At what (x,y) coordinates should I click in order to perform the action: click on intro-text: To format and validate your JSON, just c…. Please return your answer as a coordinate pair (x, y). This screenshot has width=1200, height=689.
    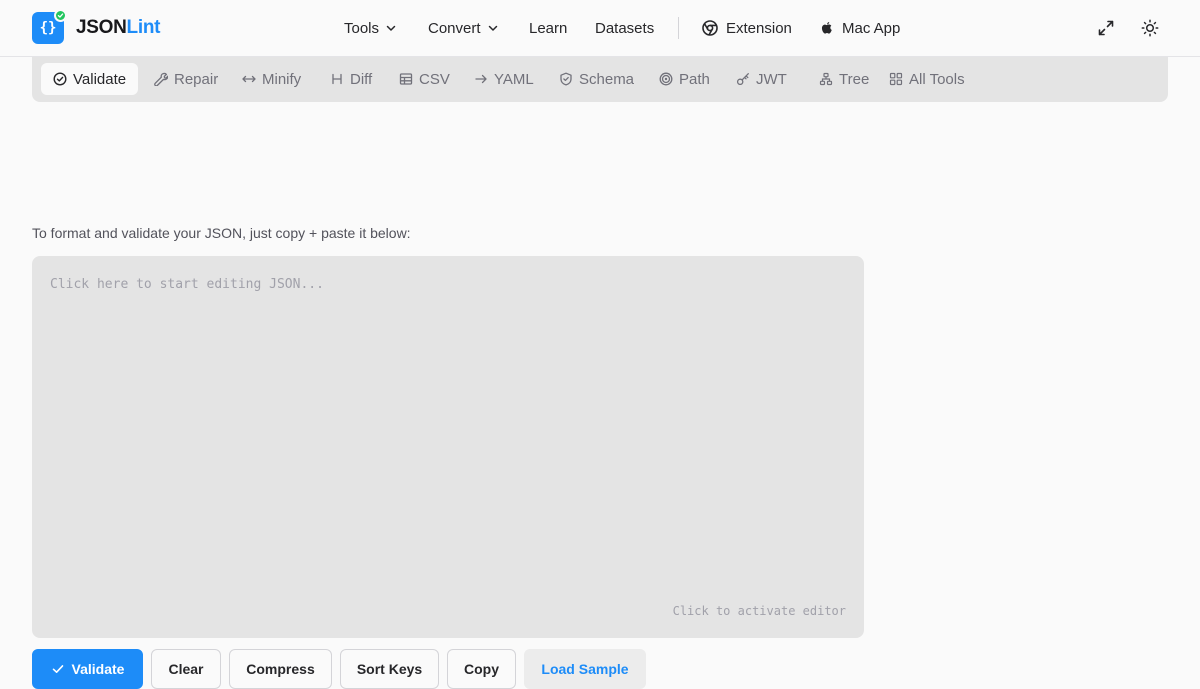
    Looking at the image, I should click on (221, 233).